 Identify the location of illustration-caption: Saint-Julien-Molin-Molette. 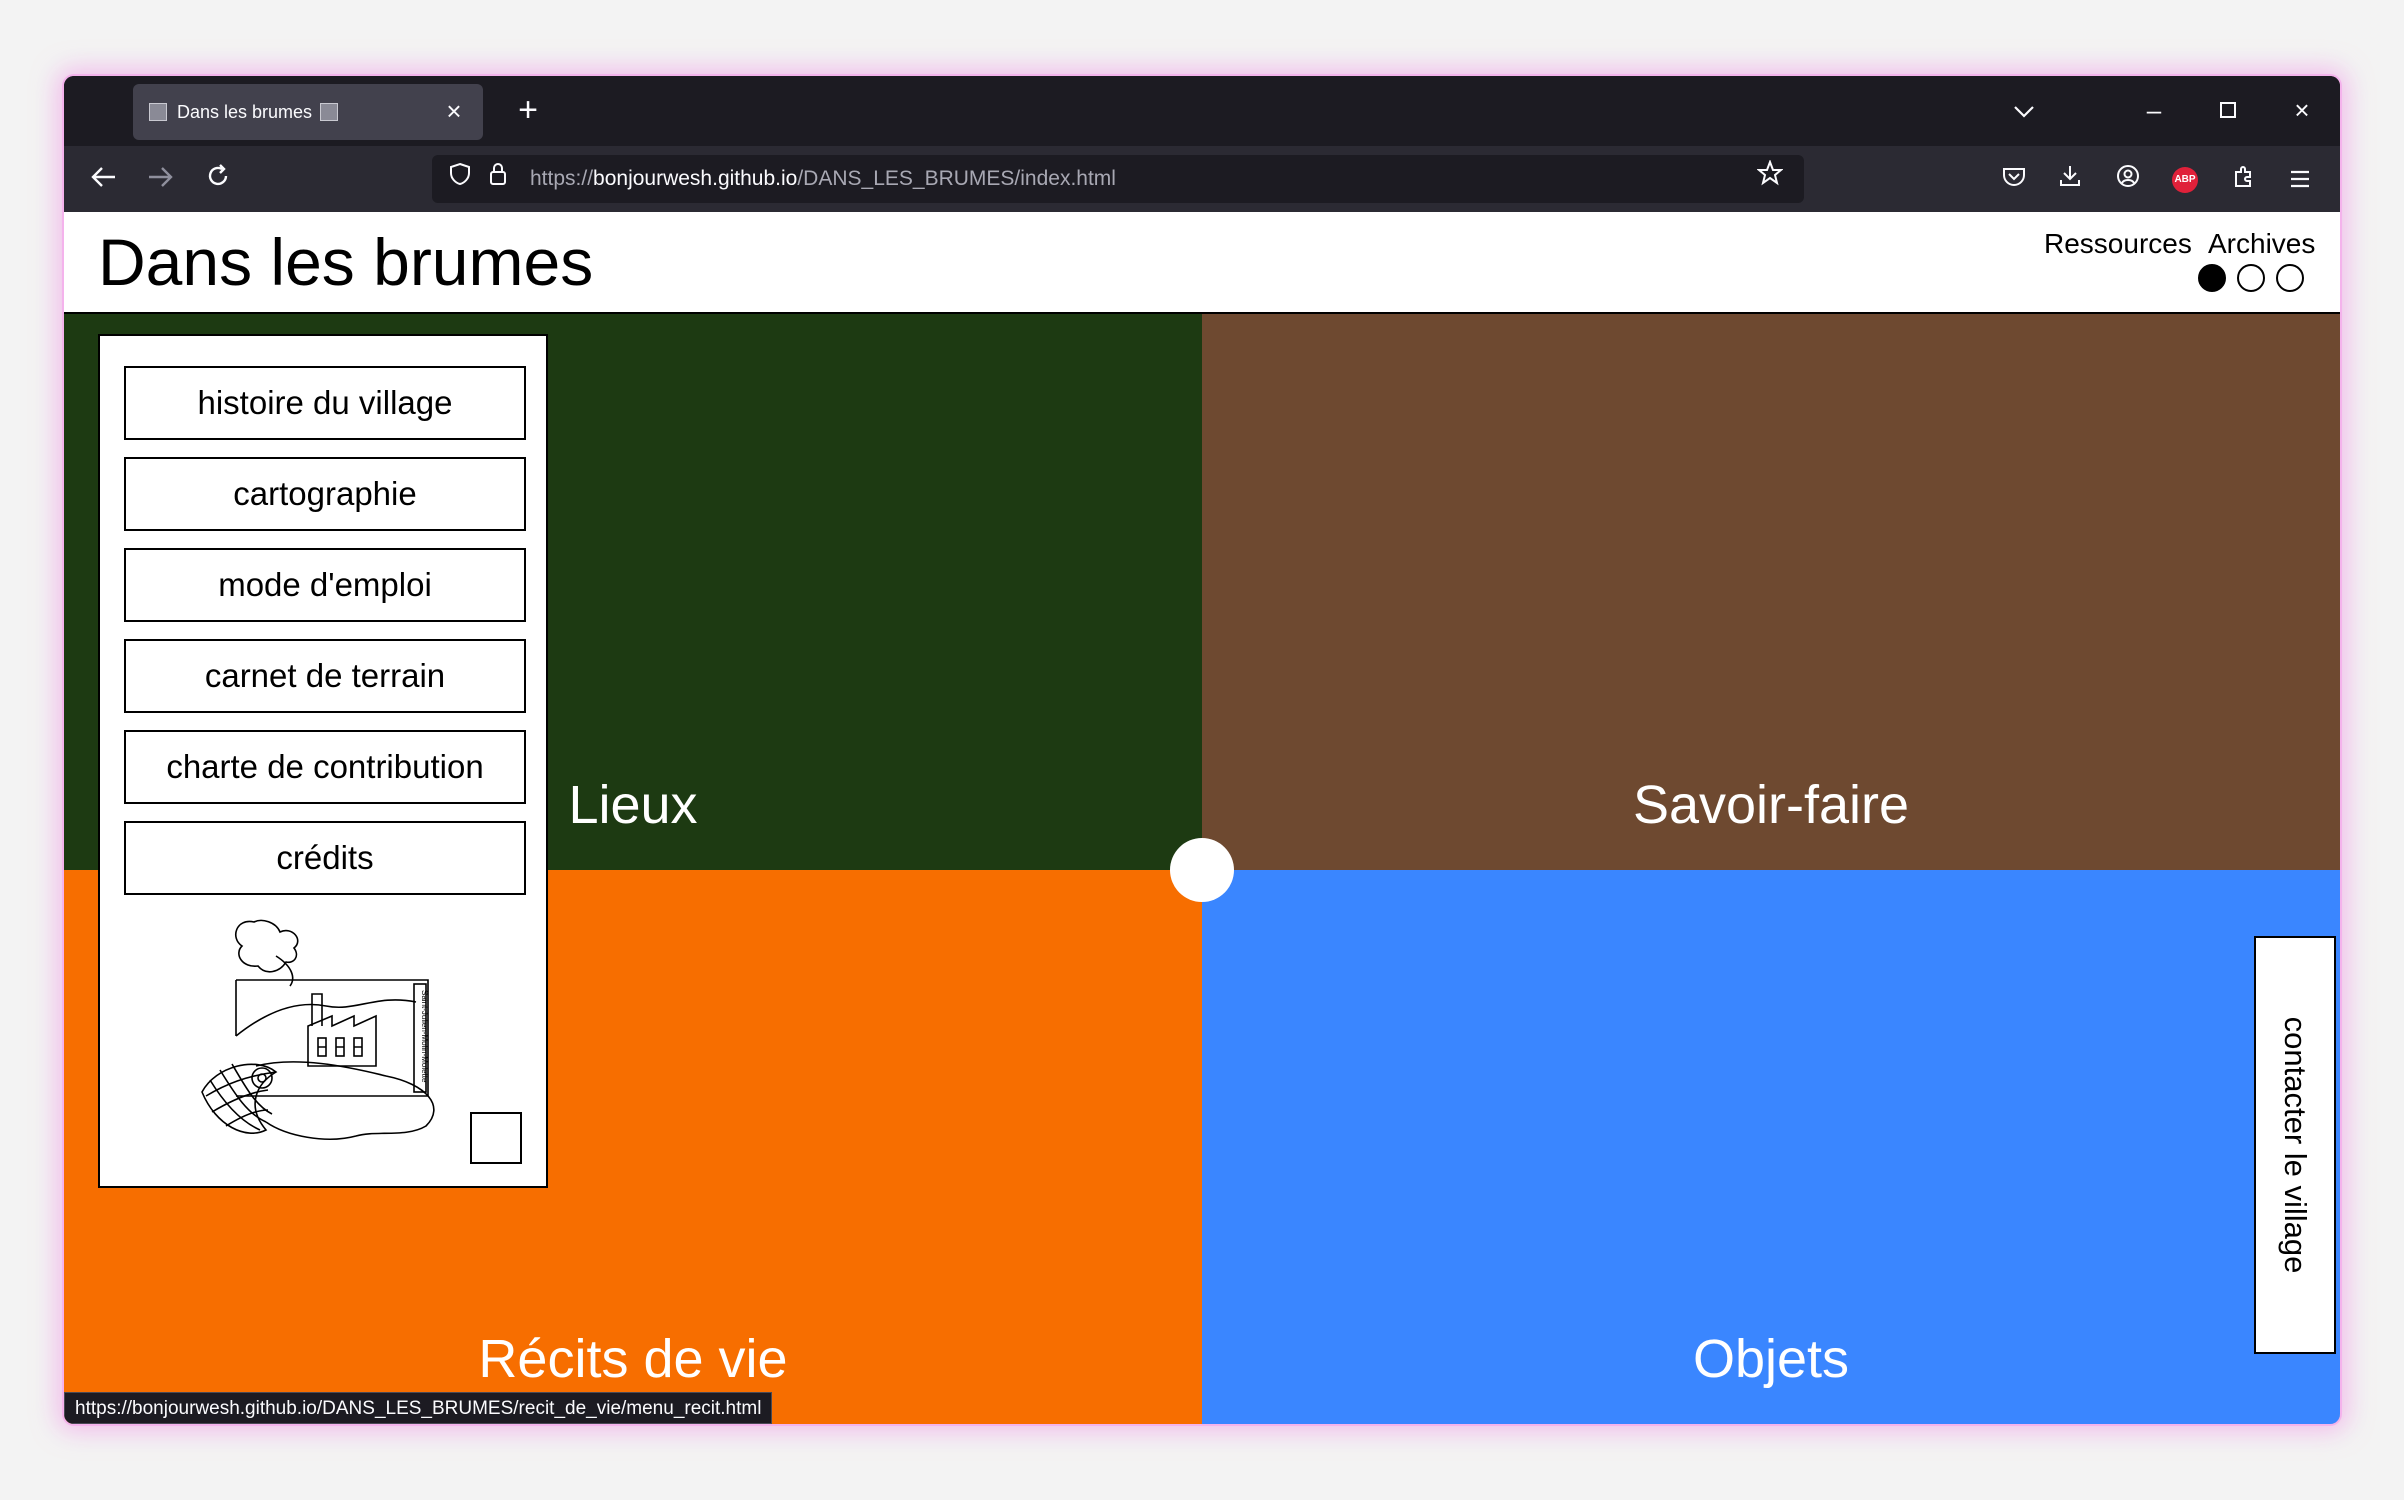
(424, 1036).